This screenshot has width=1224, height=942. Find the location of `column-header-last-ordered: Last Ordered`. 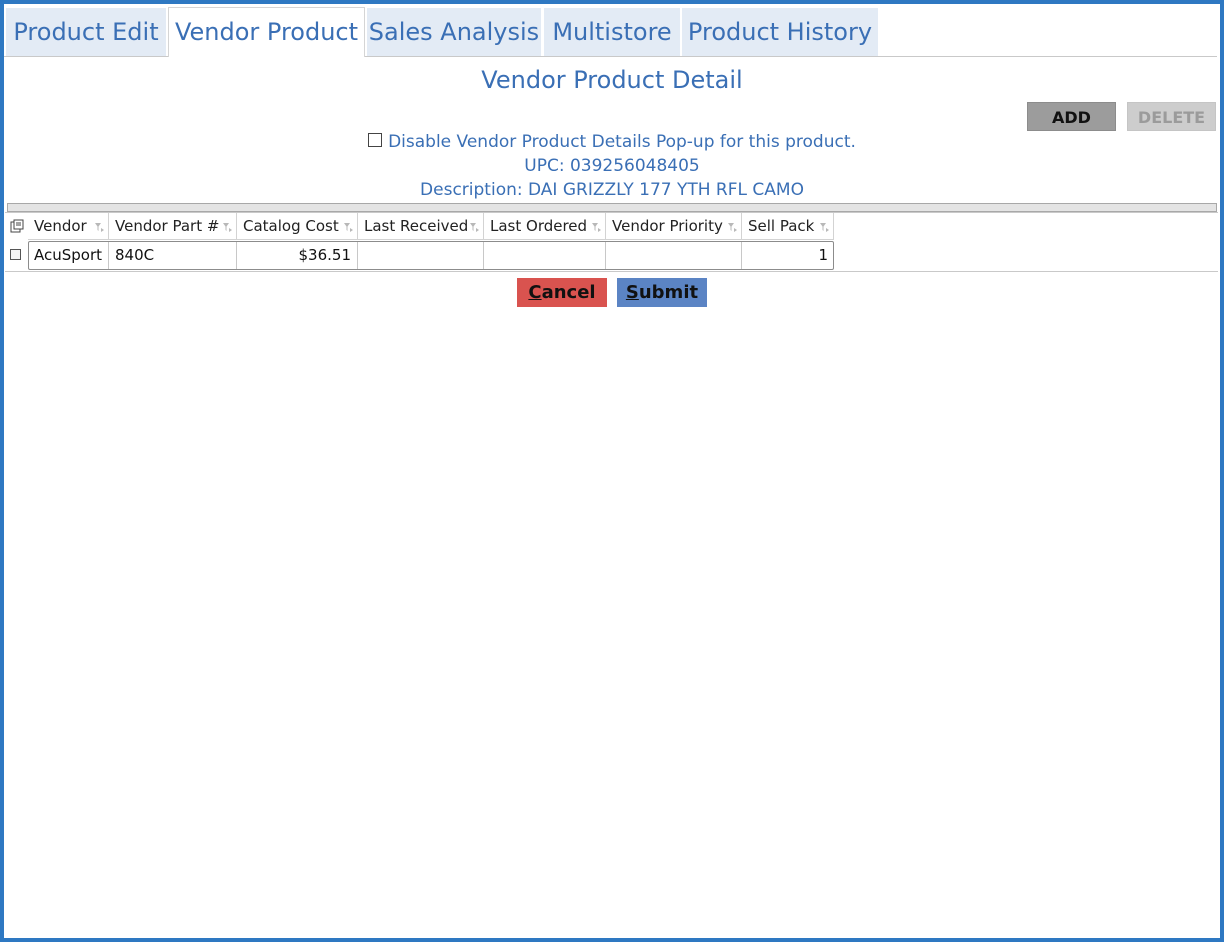

column-header-last-ordered: Last Ordered is located at coordinates (545, 226).